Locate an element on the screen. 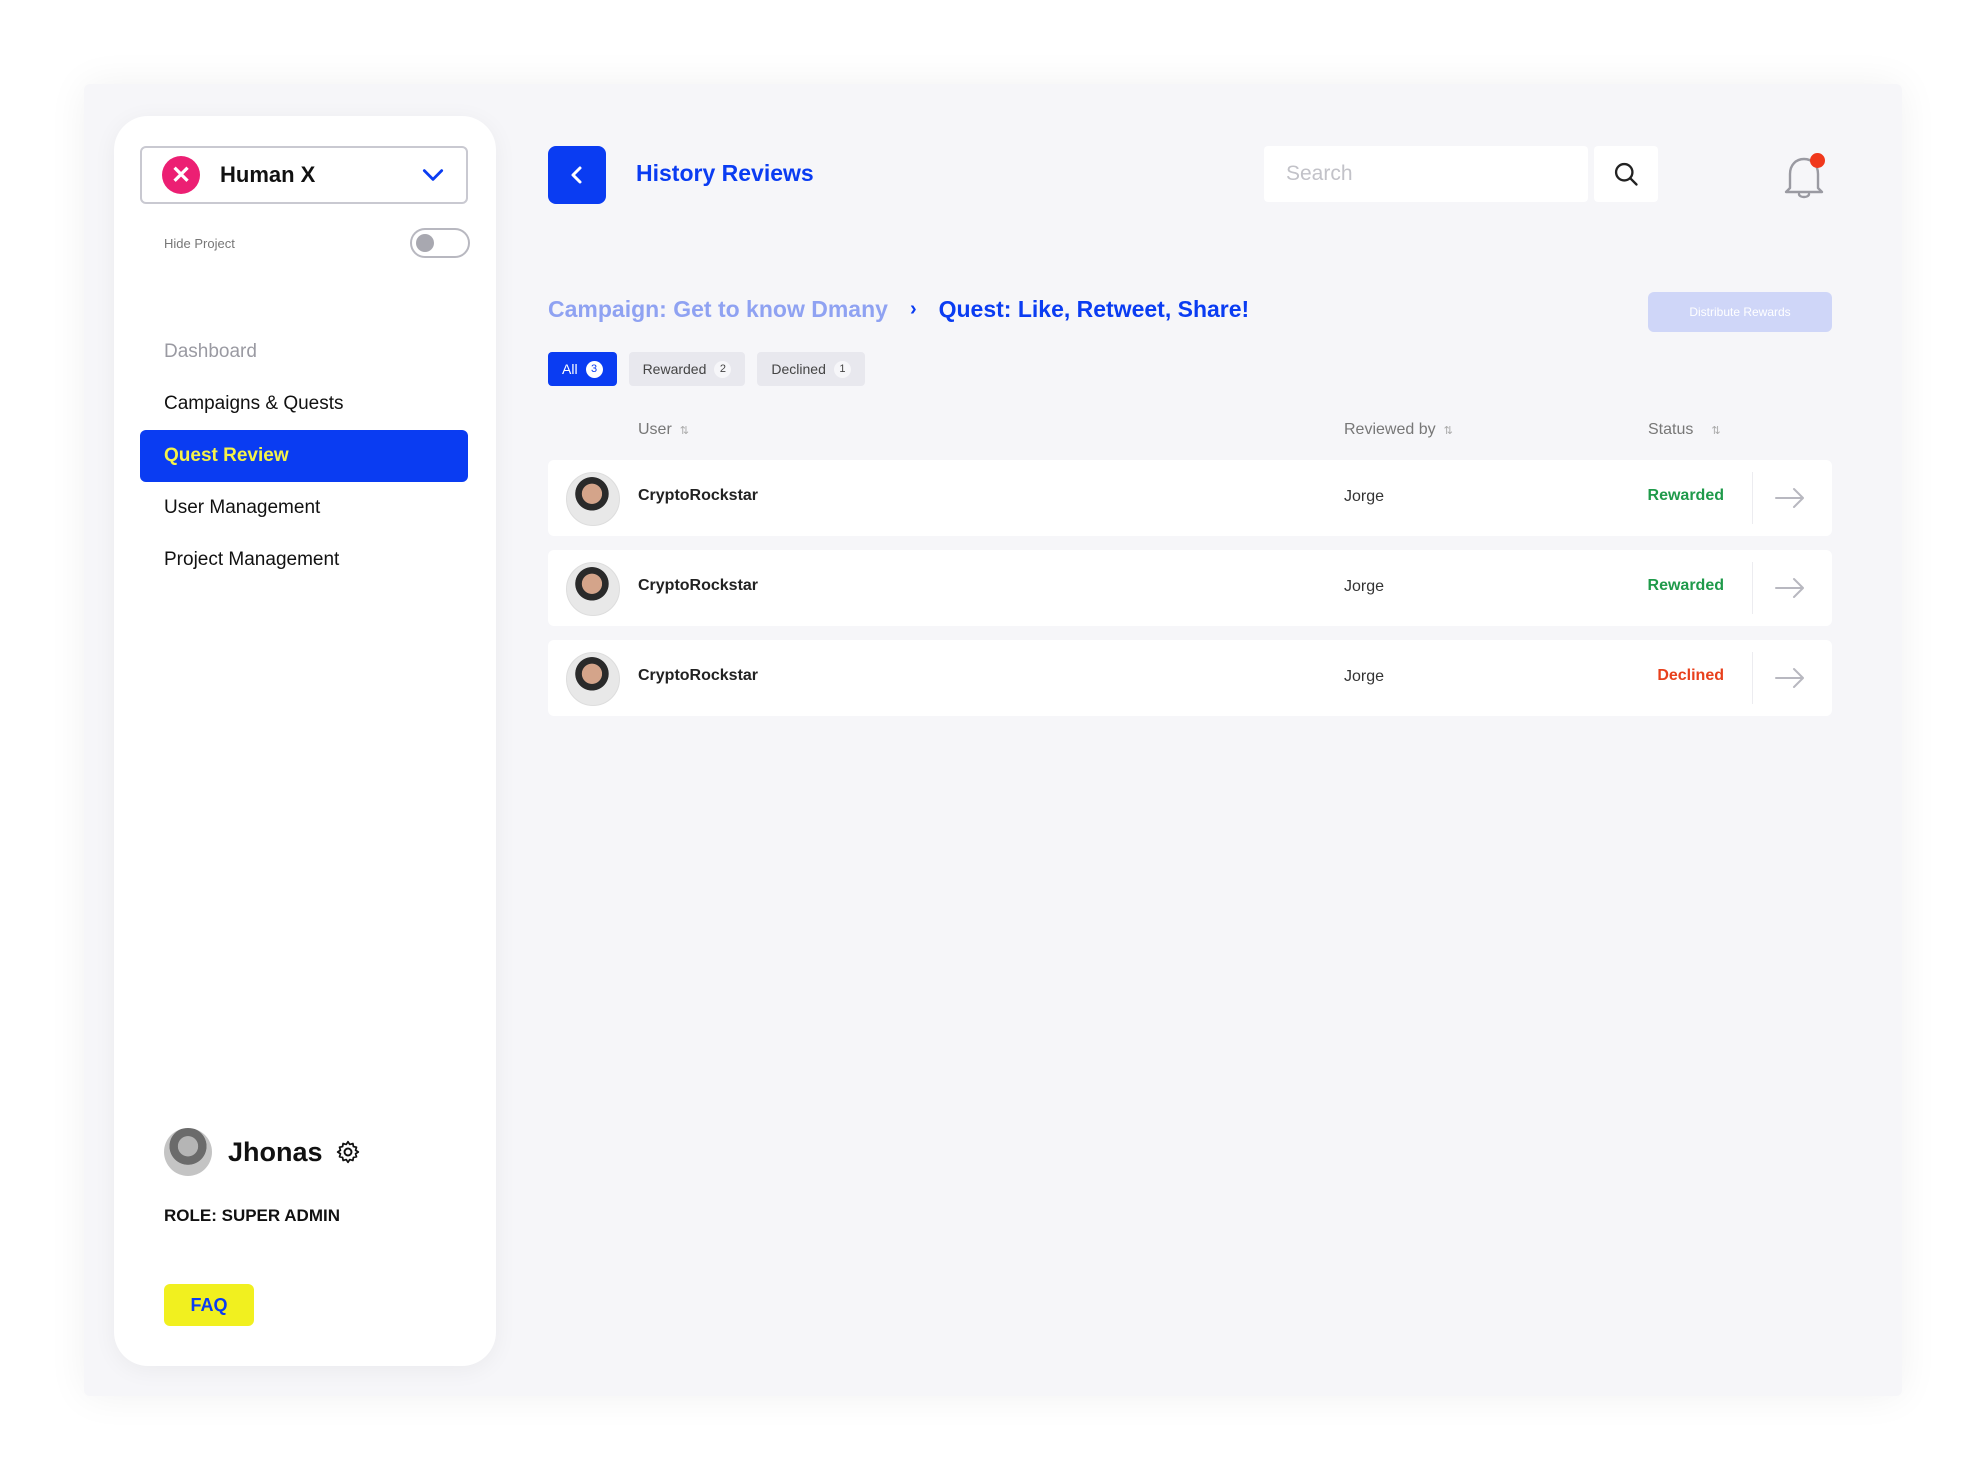  faq-button: FAQ is located at coordinates (209, 1305).